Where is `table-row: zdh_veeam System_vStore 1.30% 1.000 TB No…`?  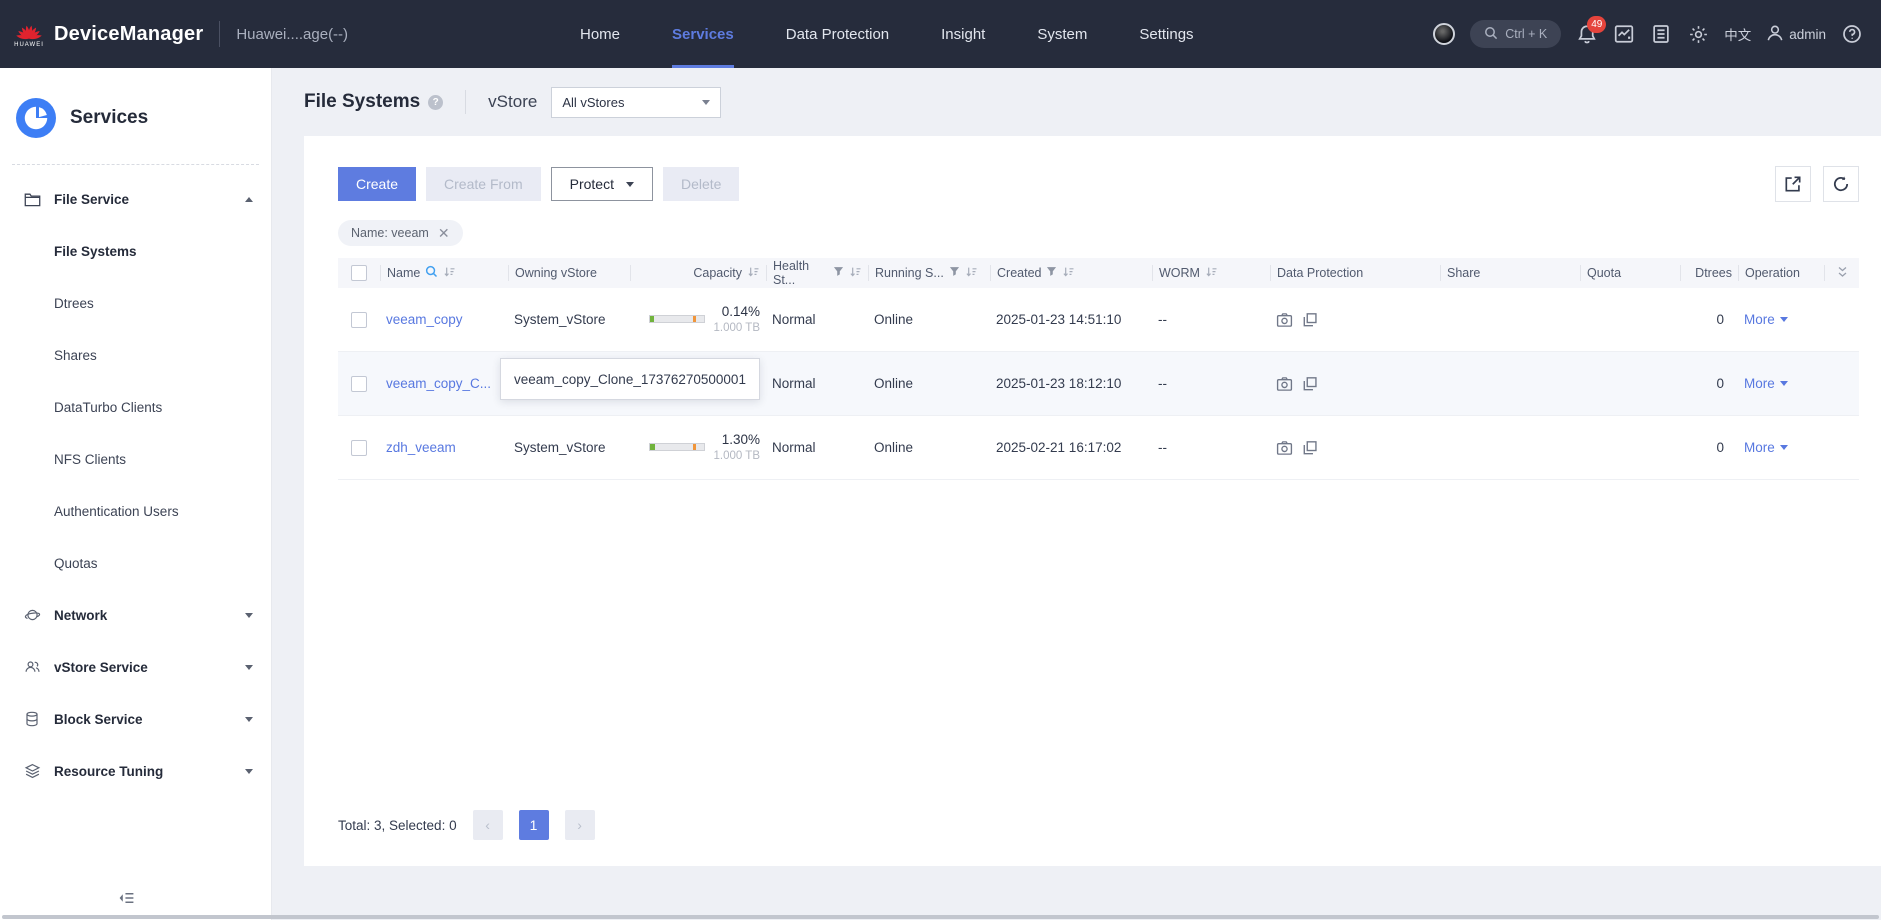
table-row: zdh_veeam System_vStore 1.30% 1.000 TB No… is located at coordinates (1098, 448).